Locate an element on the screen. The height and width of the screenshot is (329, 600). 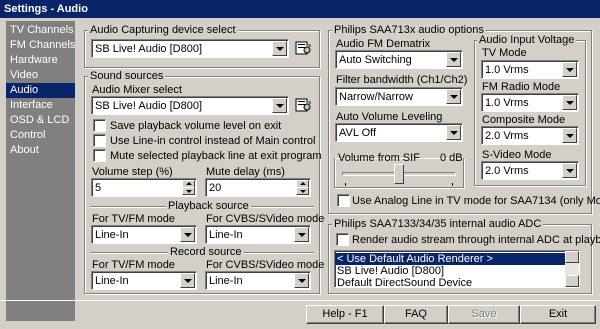
sidebar-item-fm-channels: FM Channels is located at coordinates (40, 45).